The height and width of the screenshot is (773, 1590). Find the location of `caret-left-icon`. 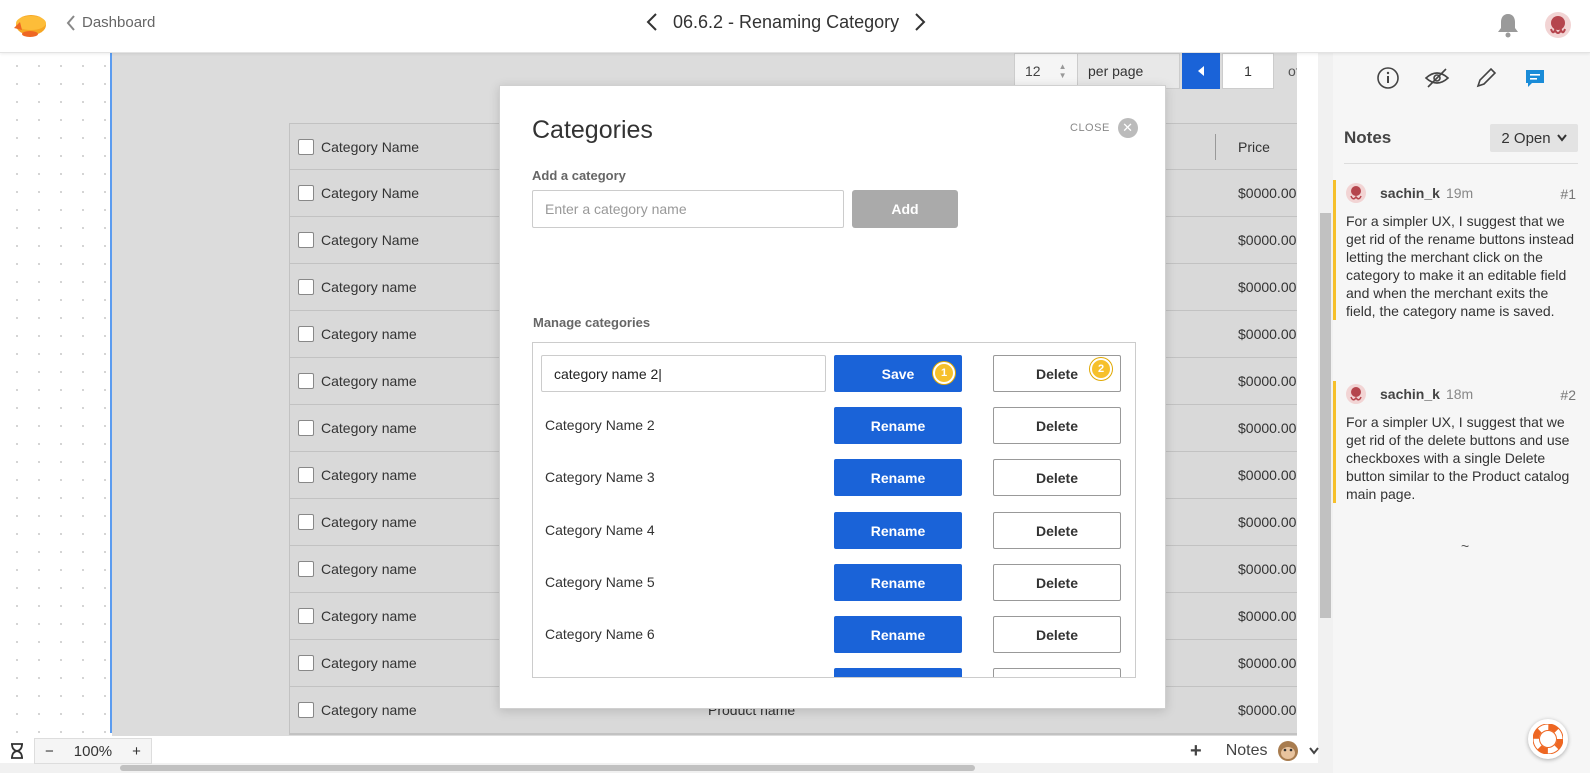

caret-left-icon is located at coordinates (1201, 71).